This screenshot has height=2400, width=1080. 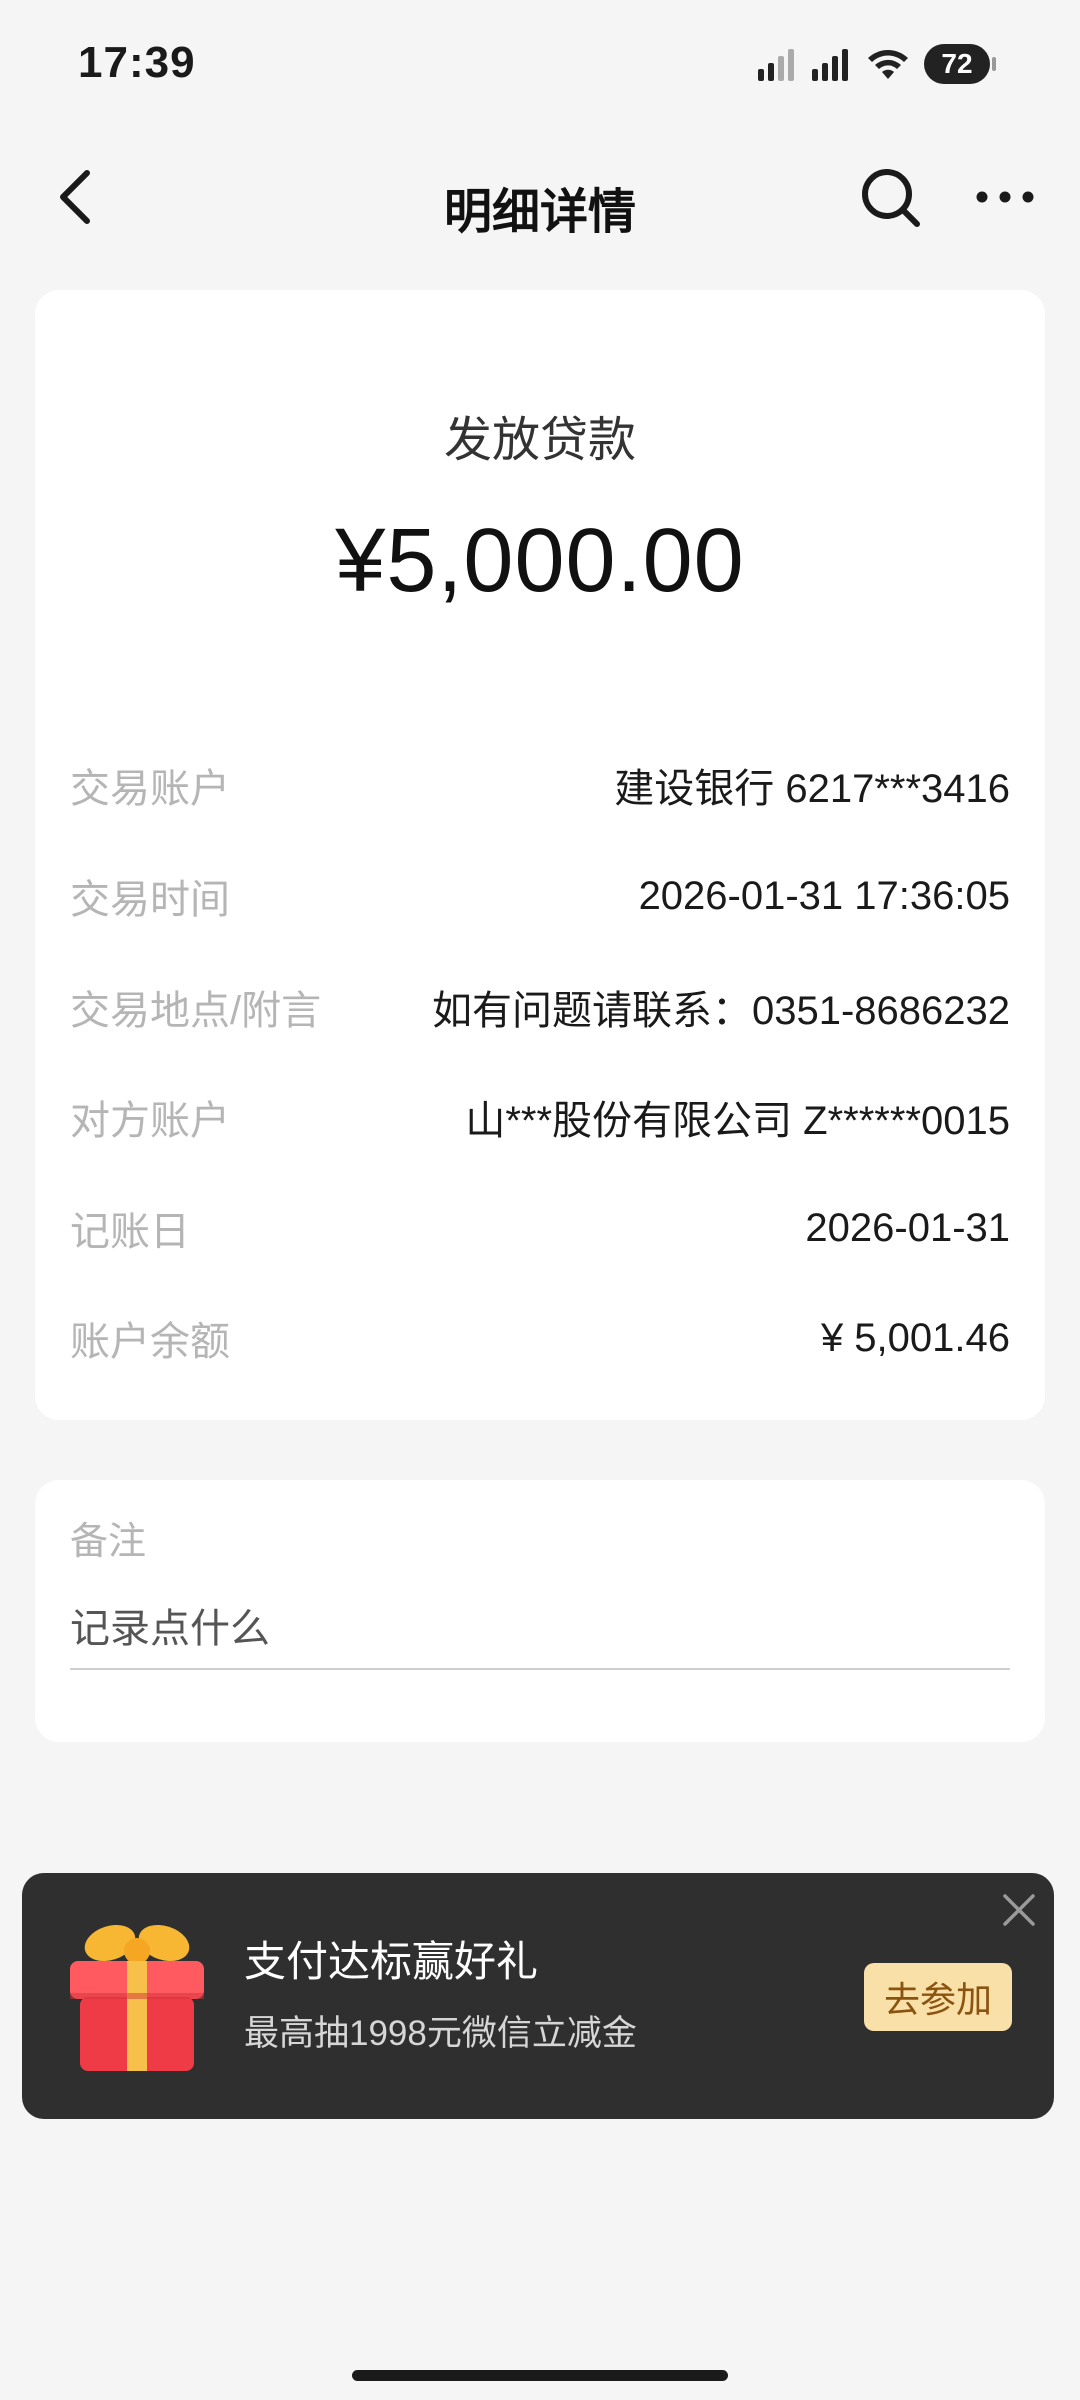 I want to click on transaction-amount: ¥5,000.00, so click(x=540, y=561).